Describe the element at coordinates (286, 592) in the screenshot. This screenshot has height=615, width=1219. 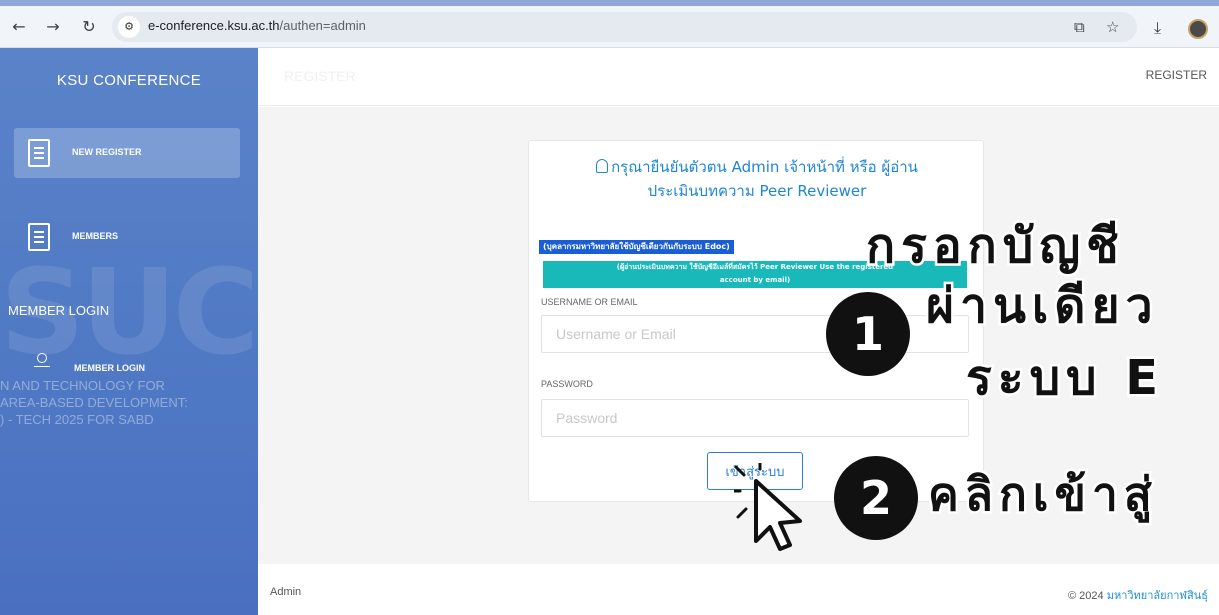
I see `footer-admin-label: Admin` at that location.